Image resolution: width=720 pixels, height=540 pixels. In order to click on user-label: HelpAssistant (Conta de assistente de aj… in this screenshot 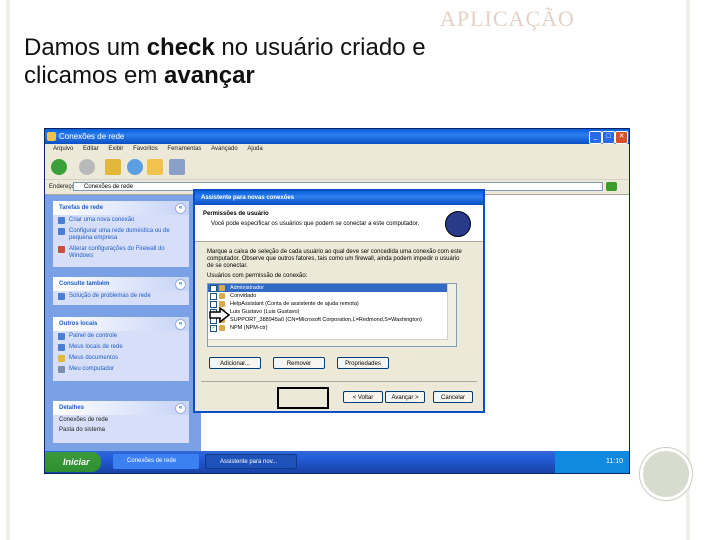, I will do `click(294, 304)`.